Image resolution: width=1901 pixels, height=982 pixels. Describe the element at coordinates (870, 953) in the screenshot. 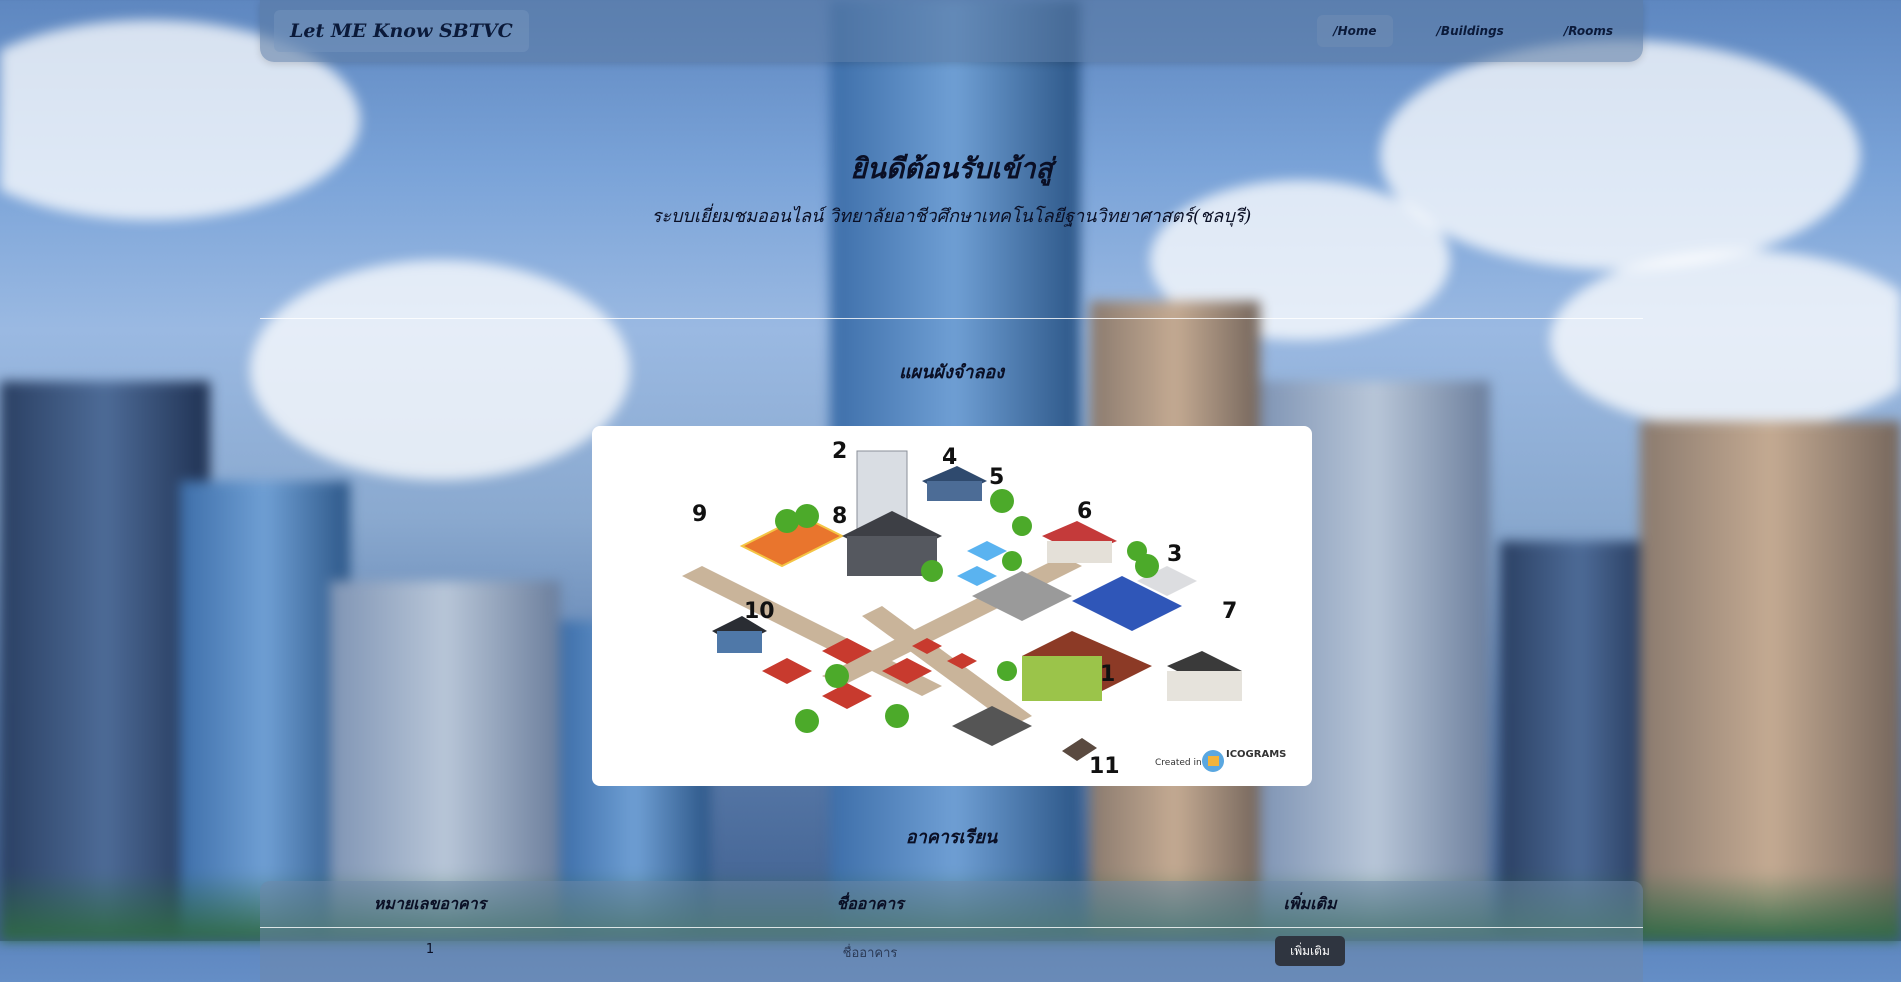

I see `cell-building-name: ชื่ออาคาร` at that location.